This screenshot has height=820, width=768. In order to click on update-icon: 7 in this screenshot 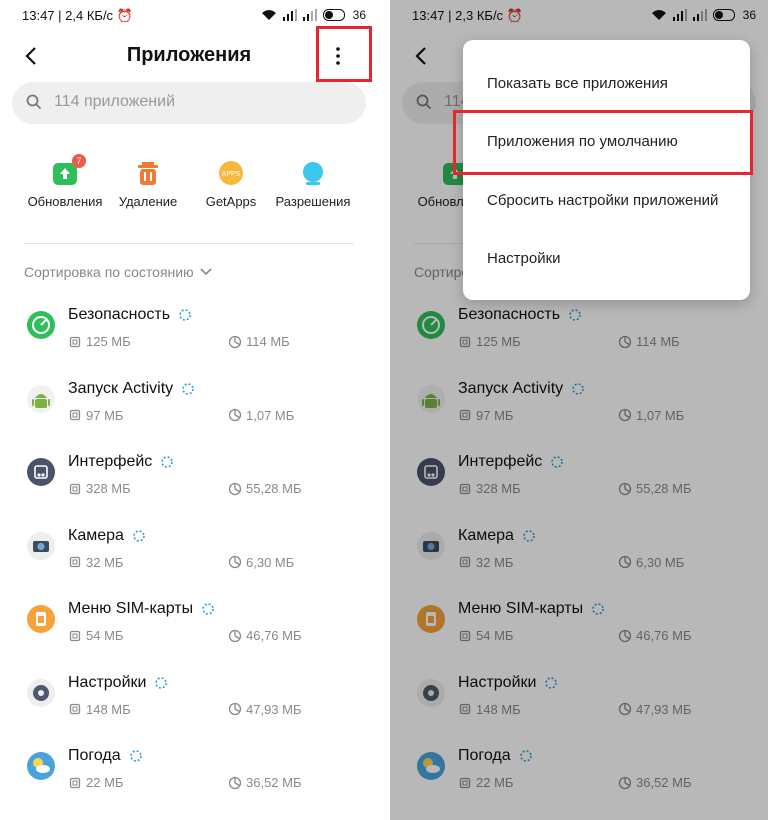, I will do `click(69, 170)`.